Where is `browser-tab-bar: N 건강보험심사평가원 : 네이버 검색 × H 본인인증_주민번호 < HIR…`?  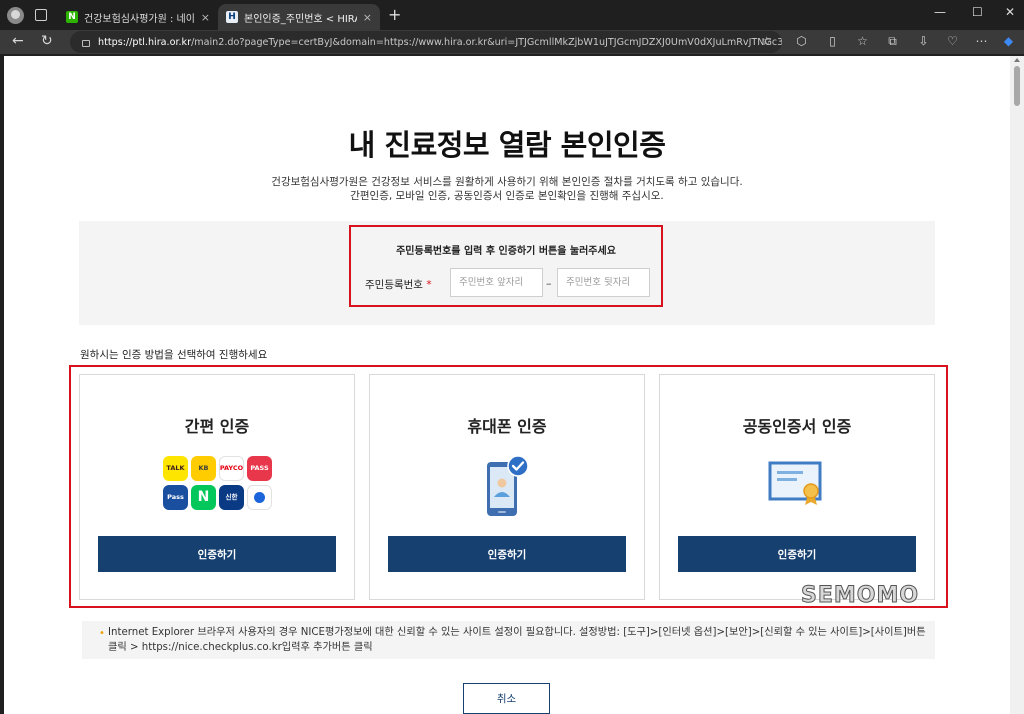
browser-tab-bar: N 건강보험심사평가원 : 네이버 검색 × H 본인인증_주민번호 < HIR… is located at coordinates (512, 15).